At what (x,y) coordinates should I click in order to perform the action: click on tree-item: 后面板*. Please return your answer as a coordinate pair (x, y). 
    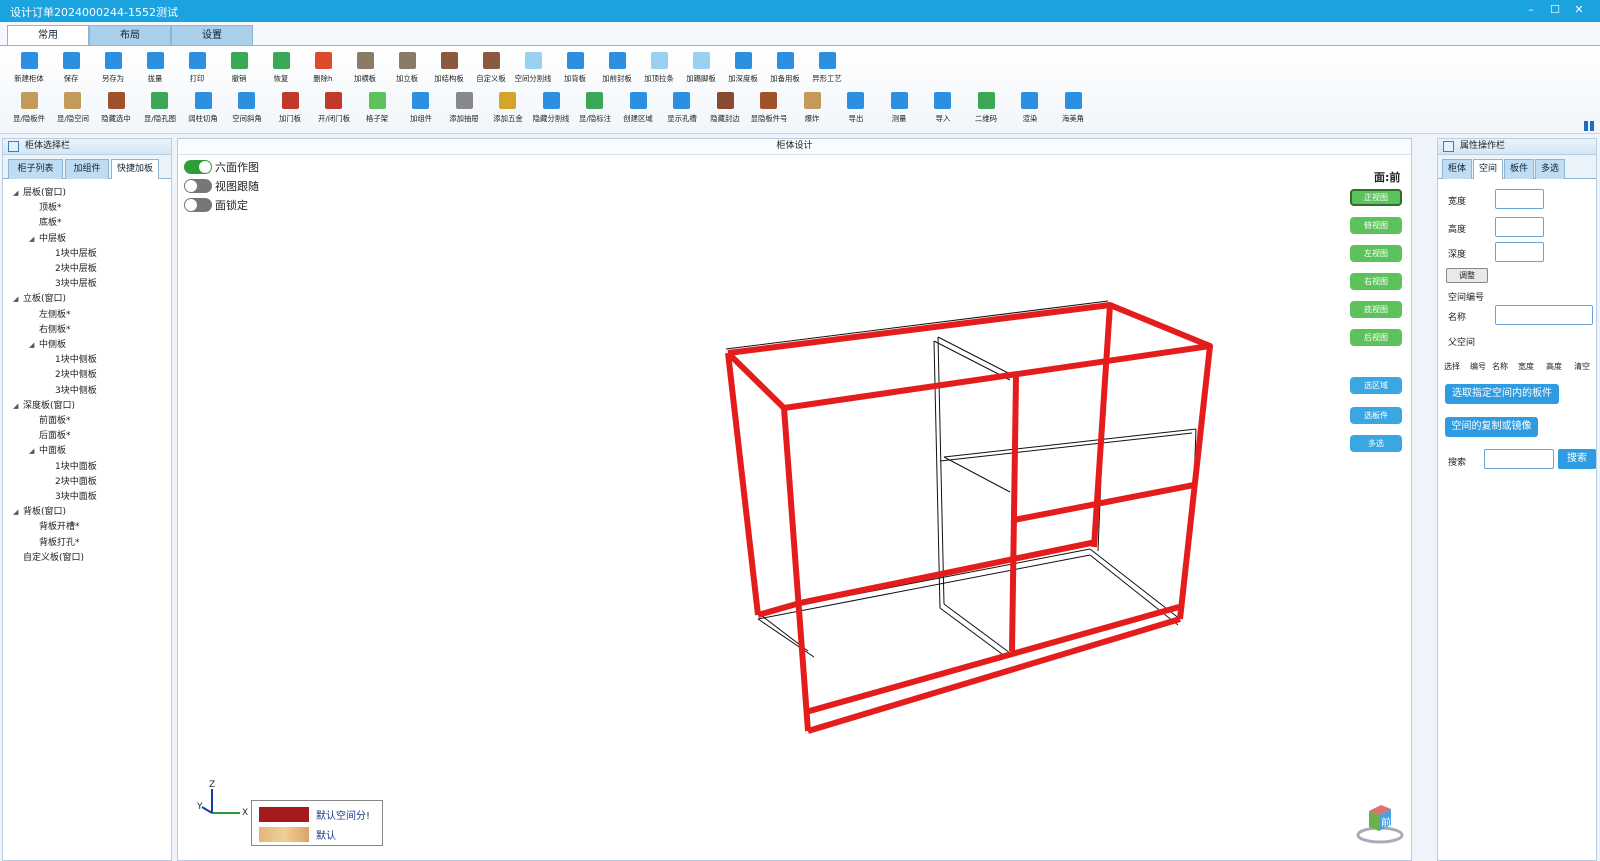
    Looking at the image, I should click on (50, 434).